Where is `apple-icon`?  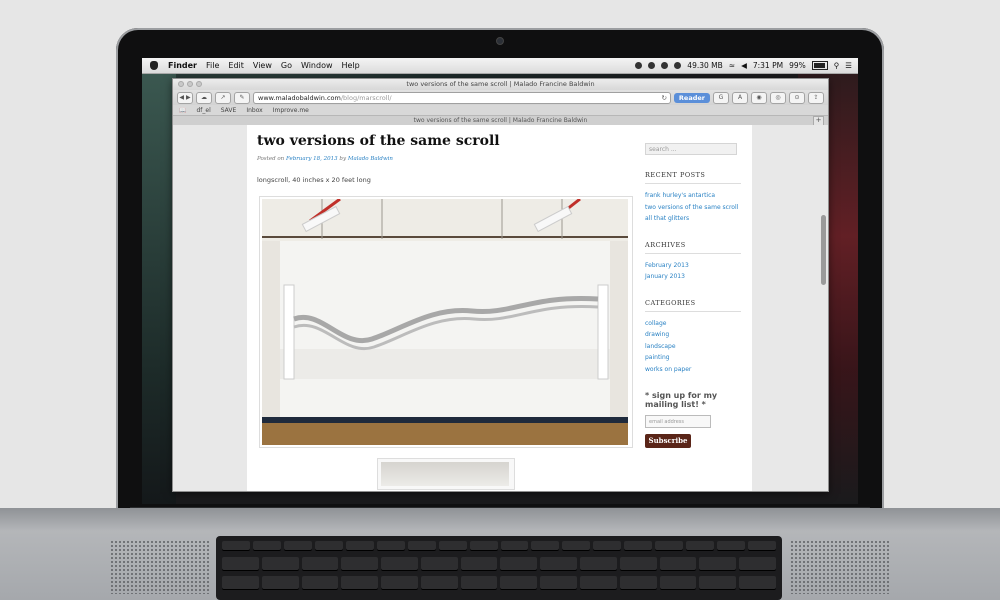 apple-icon is located at coordinates (154, 65).